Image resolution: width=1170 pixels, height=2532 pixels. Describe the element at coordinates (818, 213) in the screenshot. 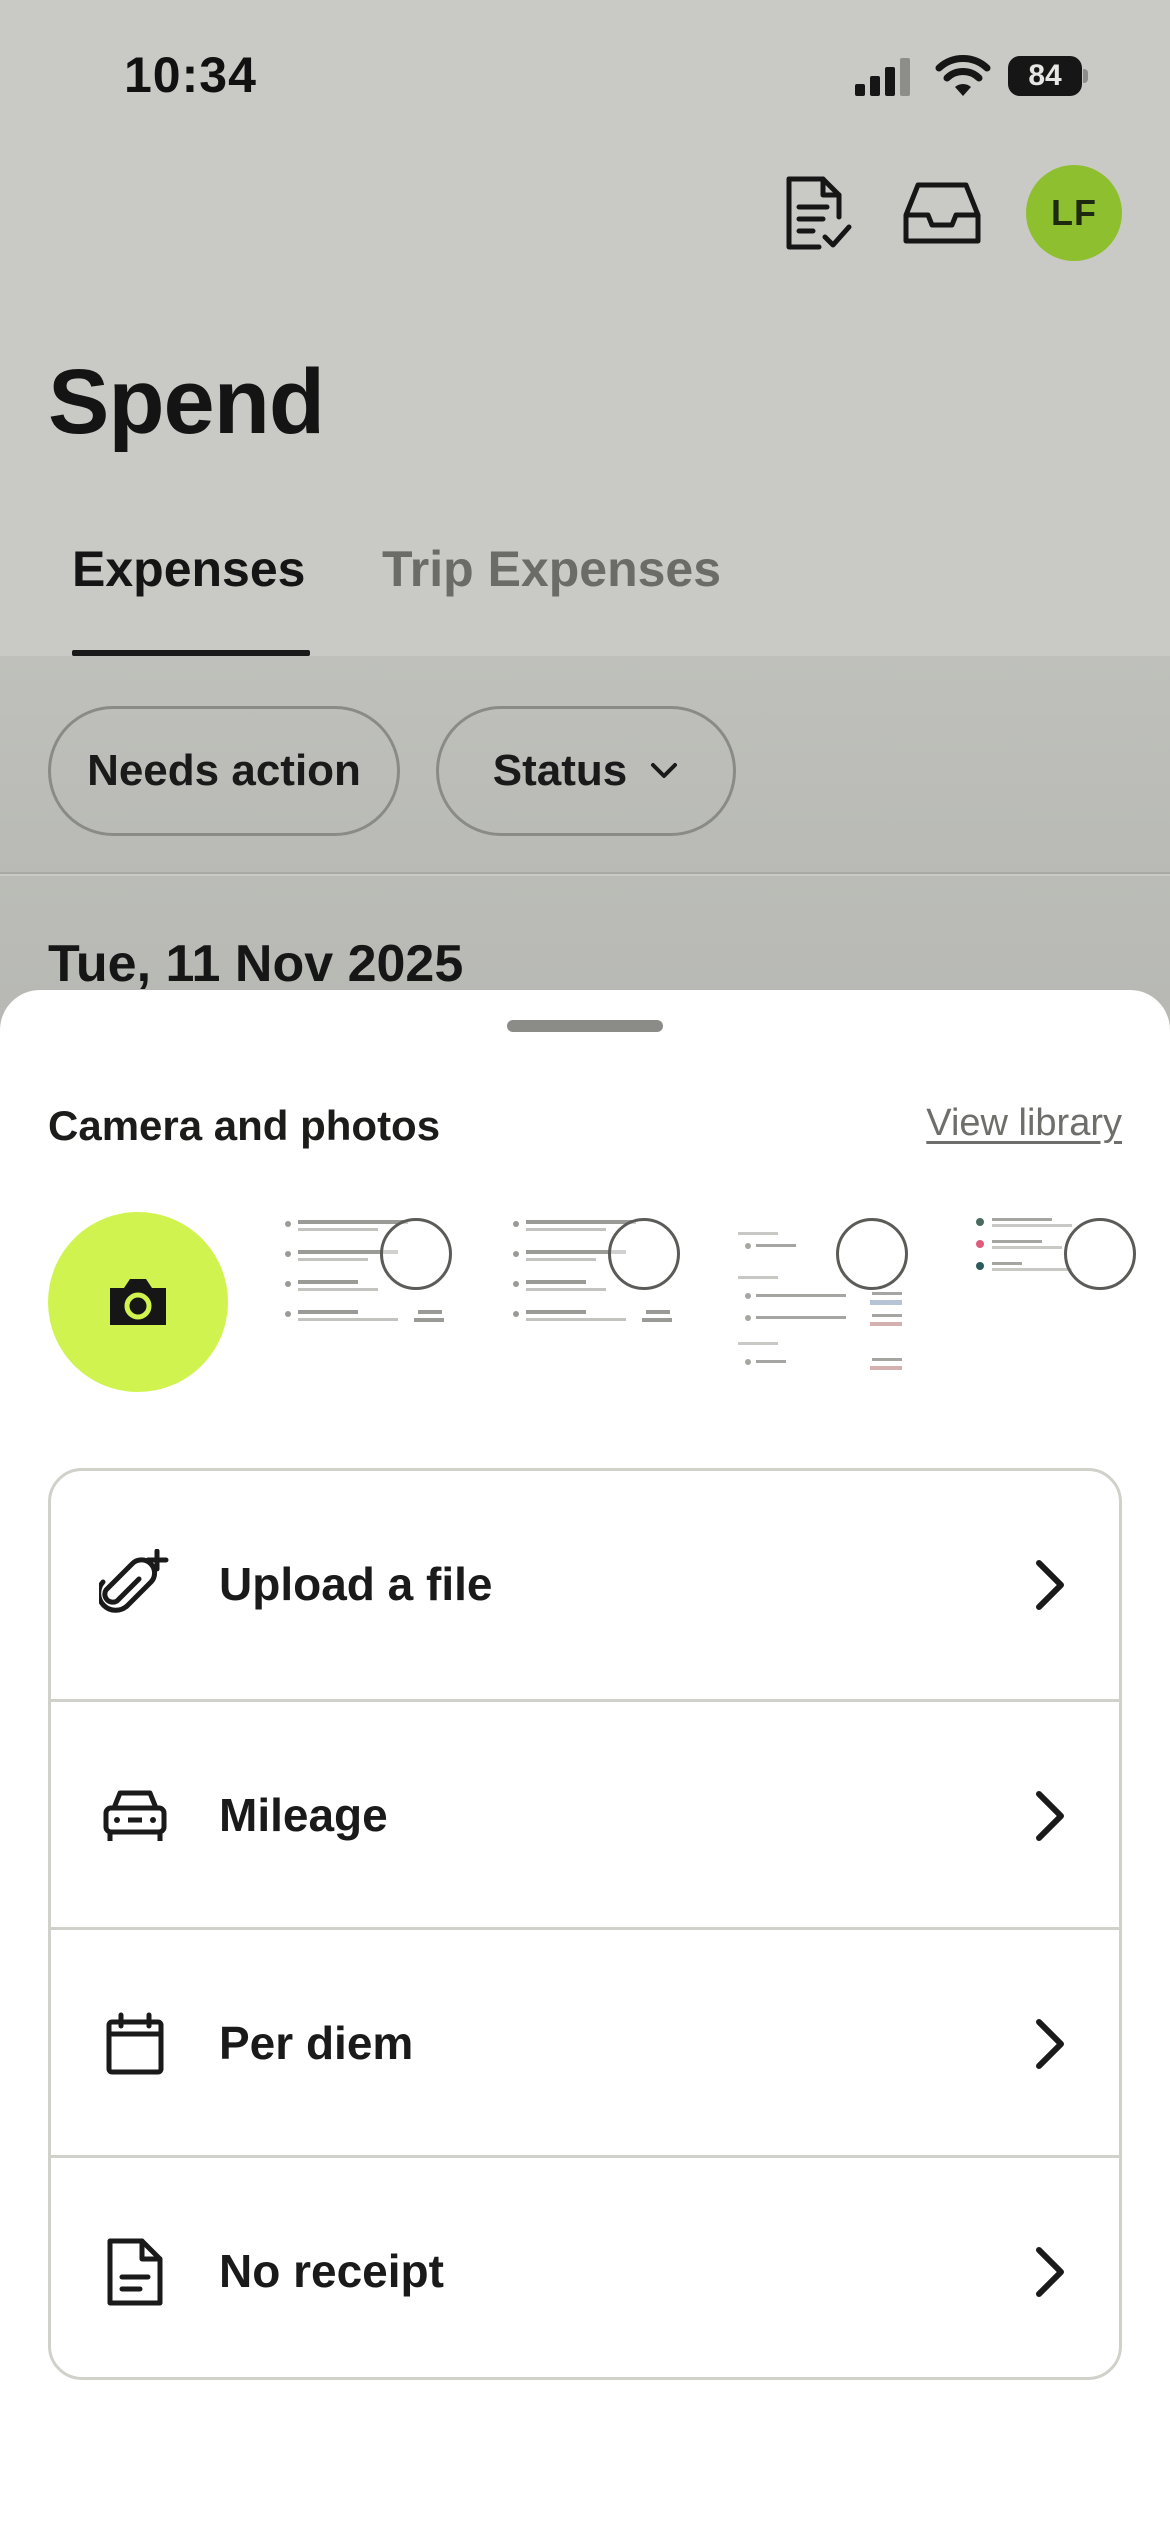

I see `receipt-check-icon` at that location.